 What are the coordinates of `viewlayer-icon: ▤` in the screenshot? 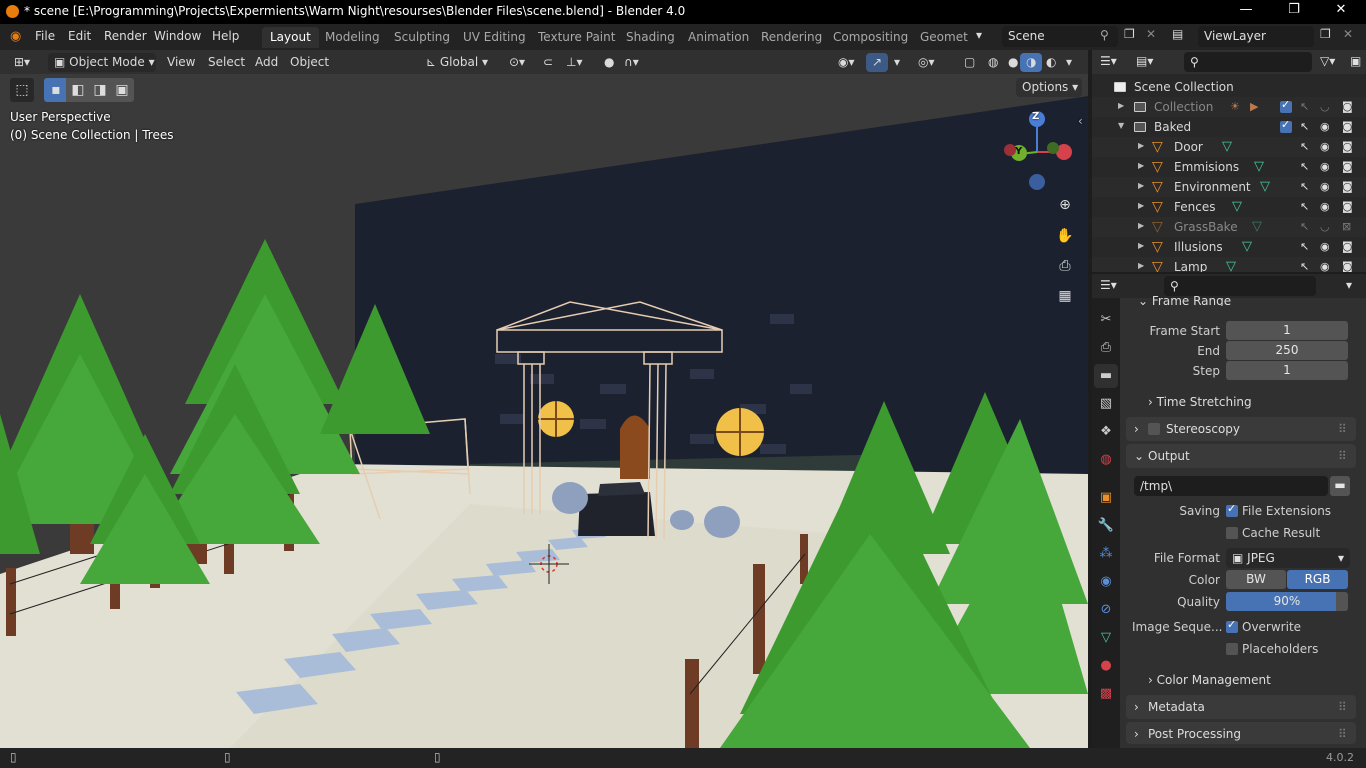 It's located at (1177, 34).